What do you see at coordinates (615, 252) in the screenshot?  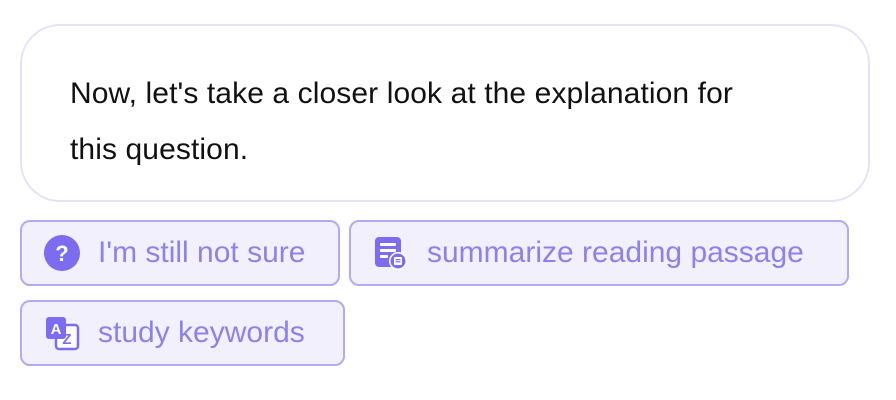 I see `suggestion-label: summarize reading passage` at bounding box center [615, 252].